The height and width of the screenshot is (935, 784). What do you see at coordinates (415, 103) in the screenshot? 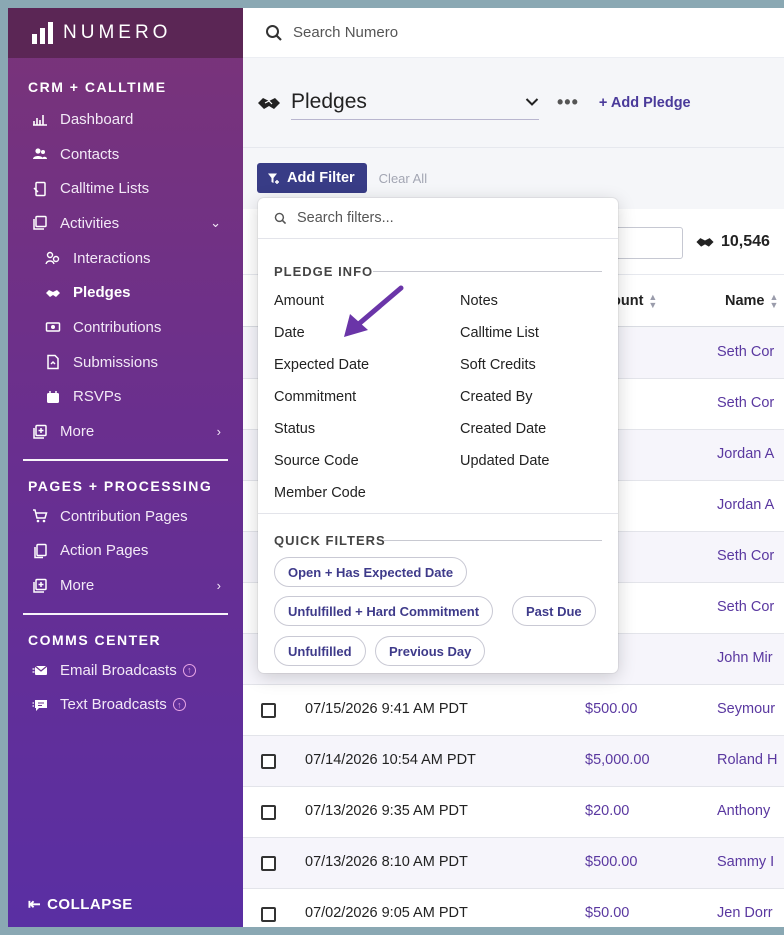
I see `page-title-select: Pledges` at bounding box center [415, 103].